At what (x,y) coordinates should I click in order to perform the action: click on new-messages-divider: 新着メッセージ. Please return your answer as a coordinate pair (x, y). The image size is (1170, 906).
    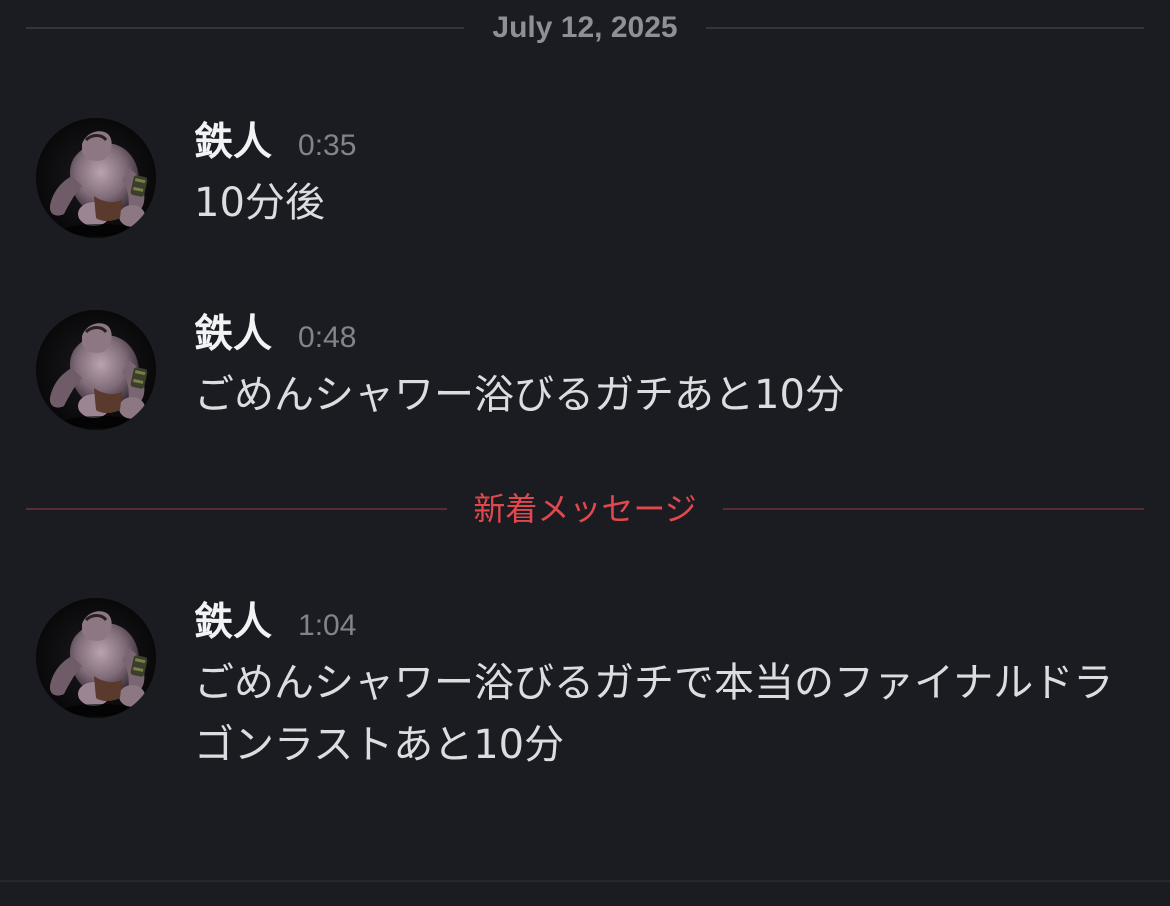
    Looking at the image, I should click on (585, 509).